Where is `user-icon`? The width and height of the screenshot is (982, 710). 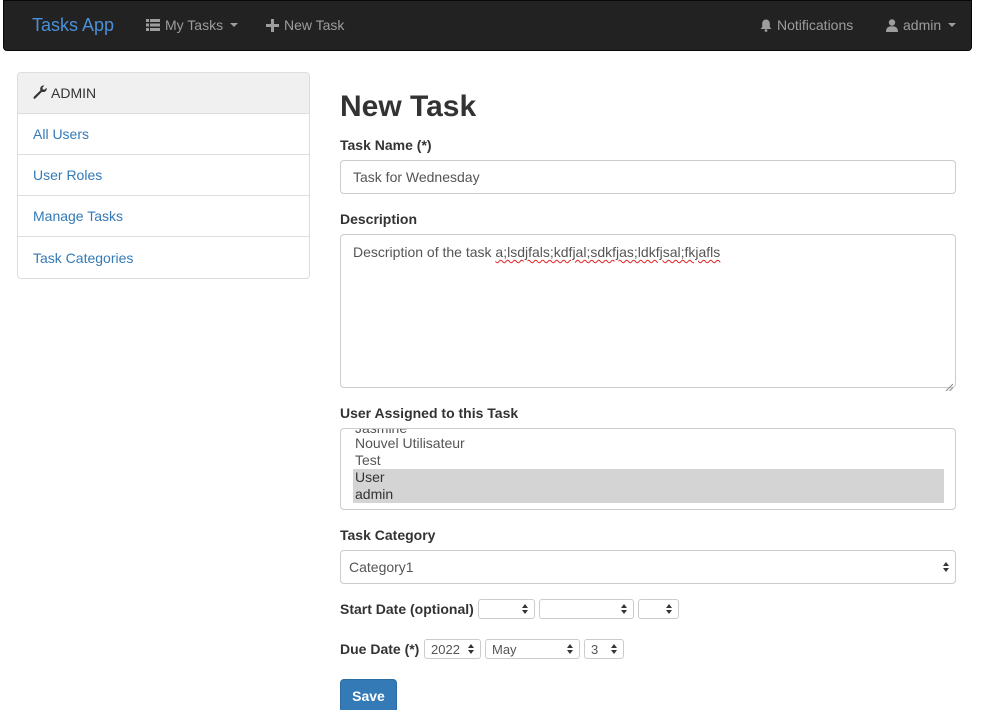
user-icon is located at coordinates (892, 25).